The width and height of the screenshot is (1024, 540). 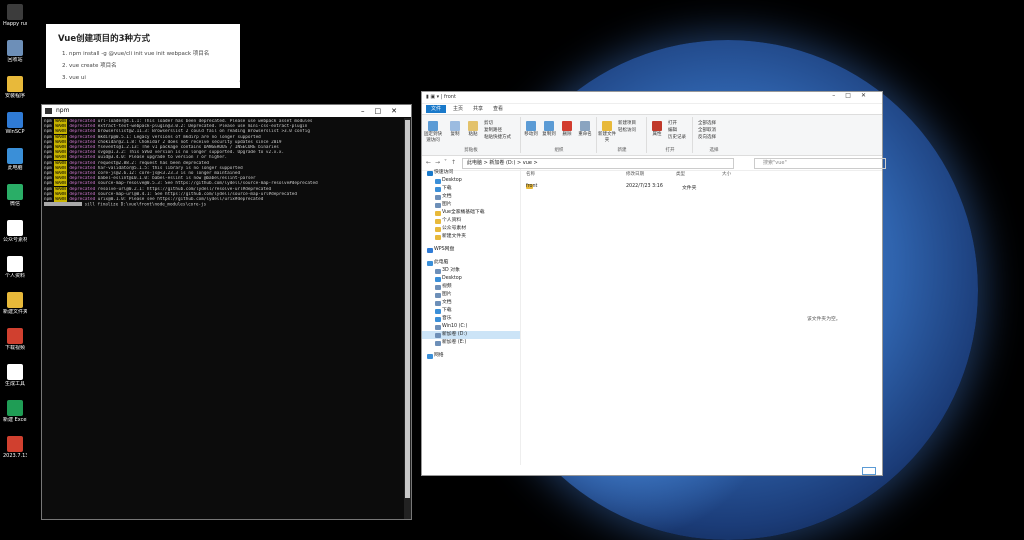 I want to click on nav-item: WPS网盘, so click(x=471, y=250).